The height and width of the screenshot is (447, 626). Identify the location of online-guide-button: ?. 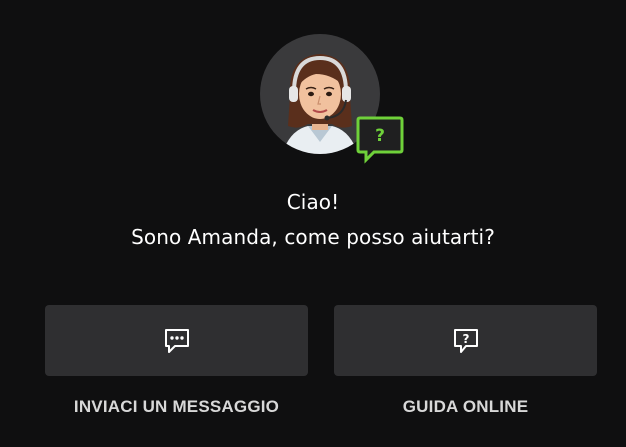
(465, 340).